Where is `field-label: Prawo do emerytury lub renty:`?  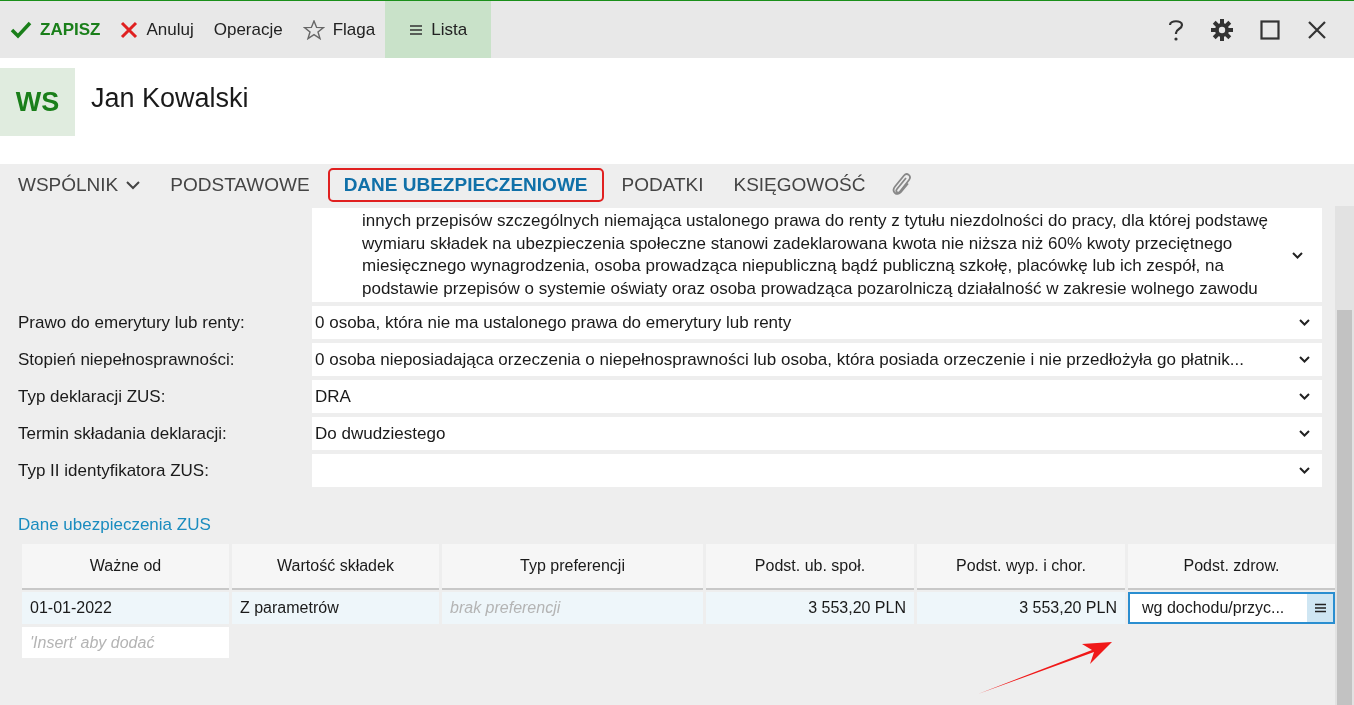
field-label: Prawo do emerytury lub renty: is located at coordinates (131, 322).